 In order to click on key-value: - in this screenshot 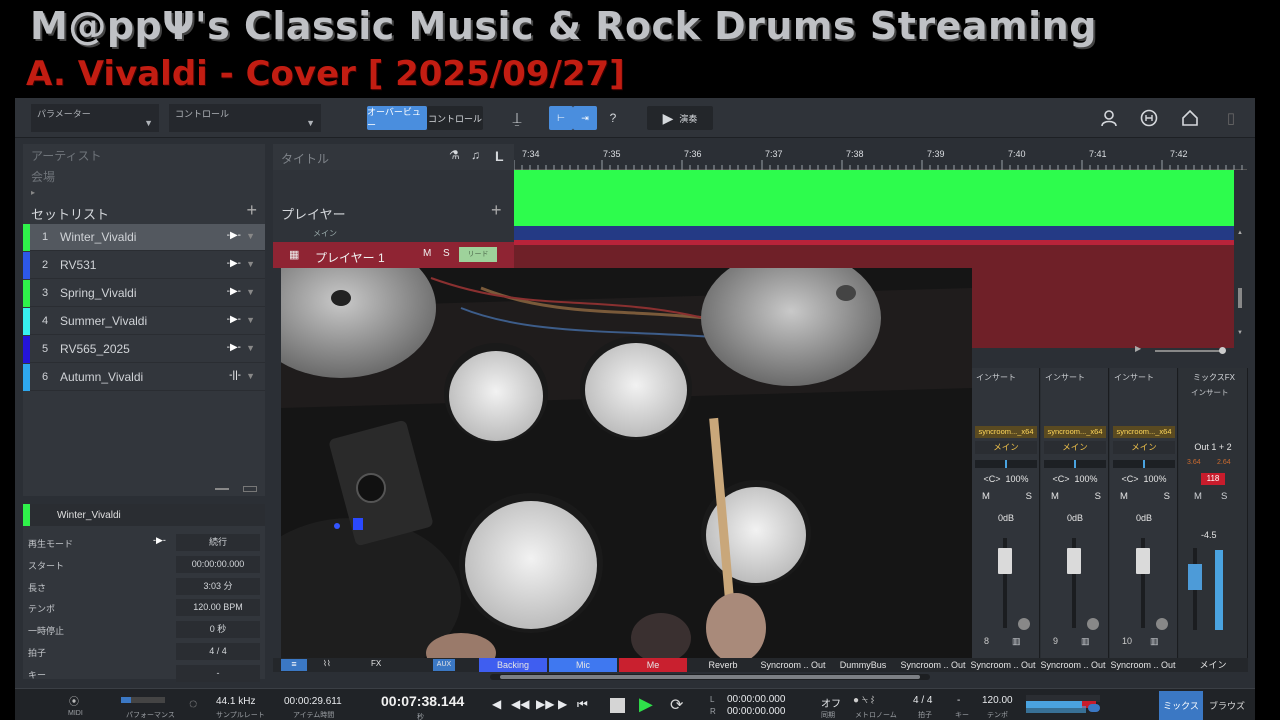, I will do `click(958, 700)`.